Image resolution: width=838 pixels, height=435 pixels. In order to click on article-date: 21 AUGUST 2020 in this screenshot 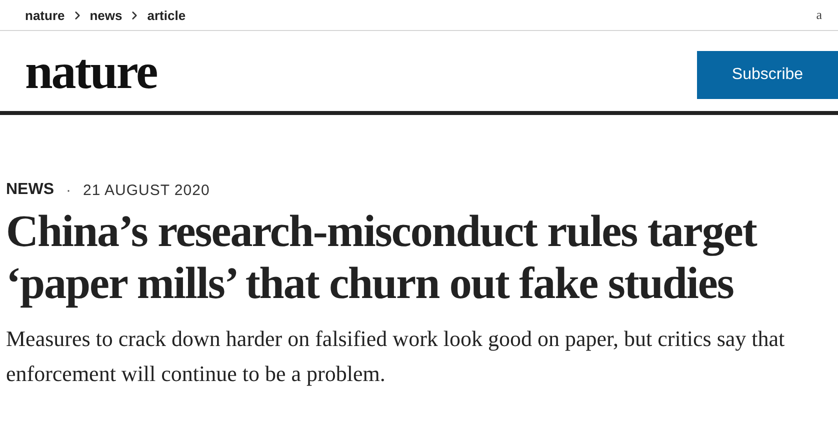, I will do `click(146, 190)`.